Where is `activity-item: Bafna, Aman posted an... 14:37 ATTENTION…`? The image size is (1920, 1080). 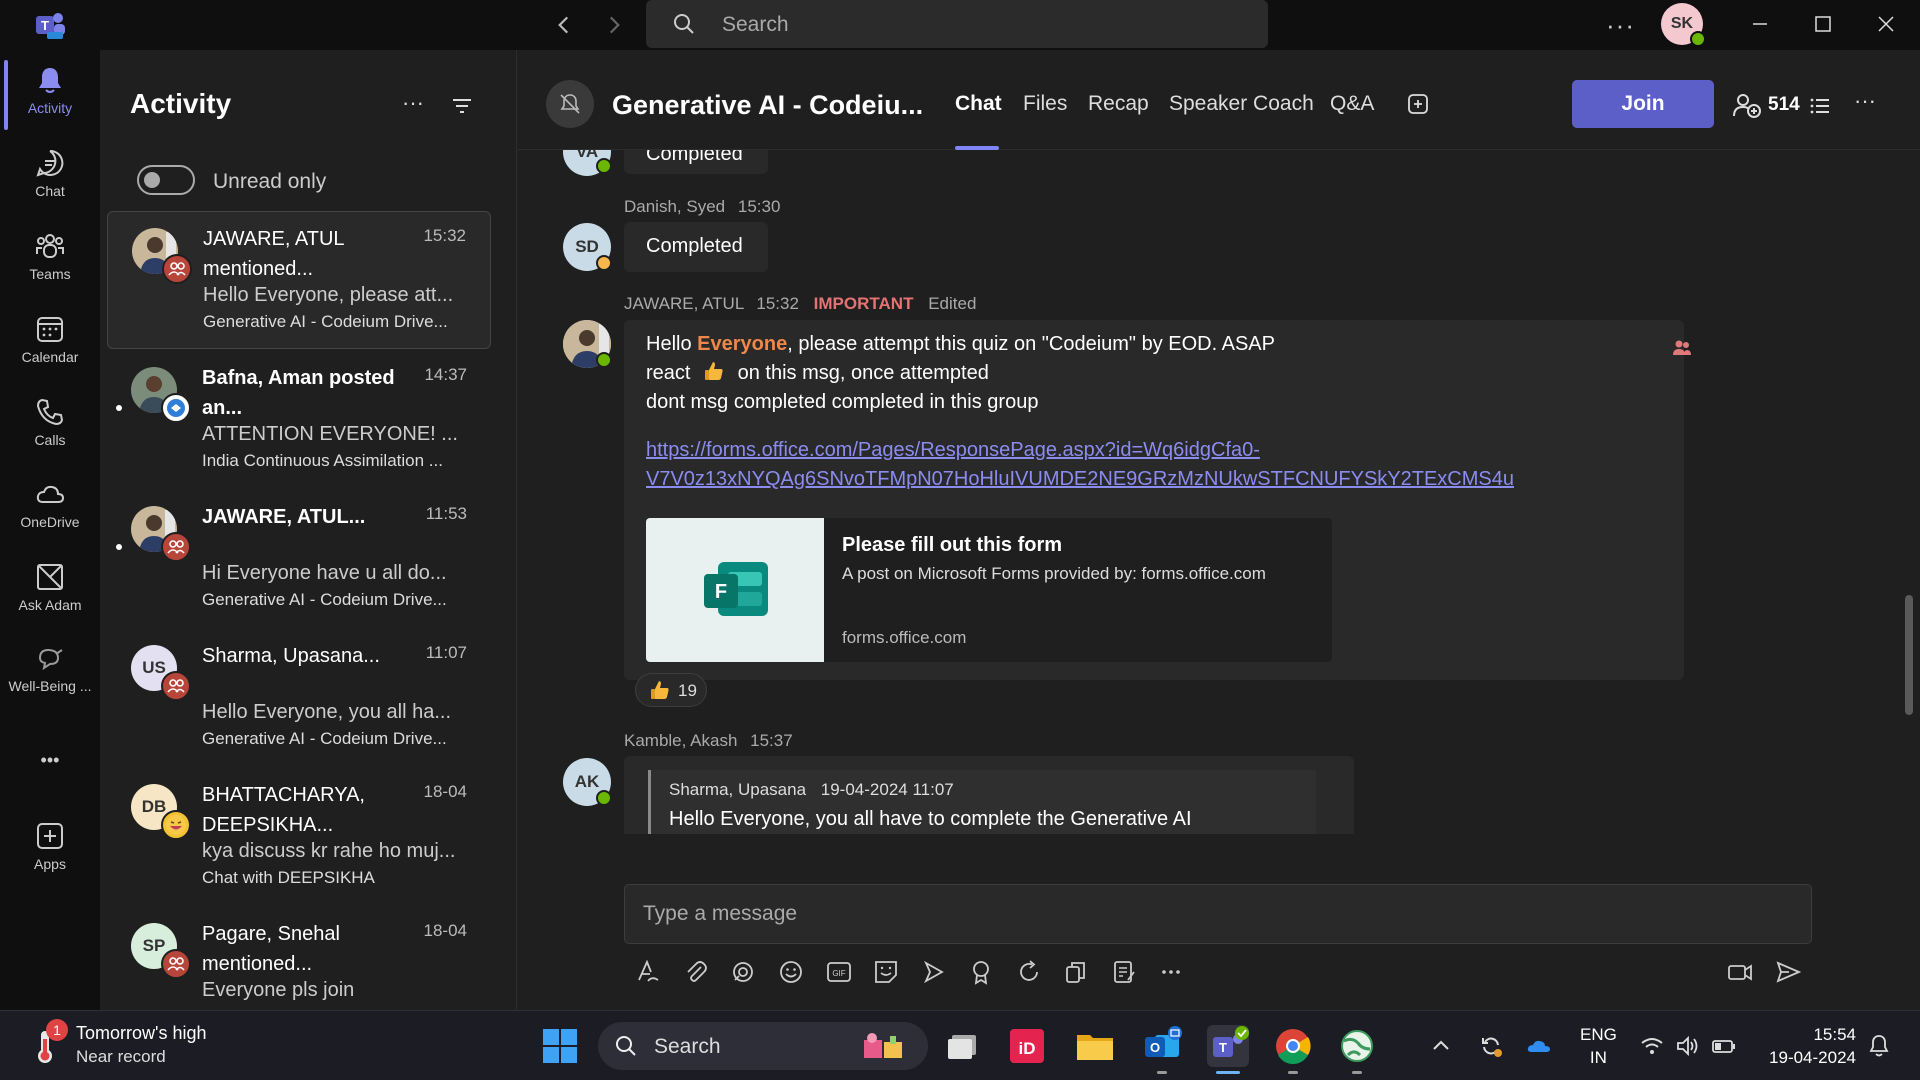 activity-item: Bafna, Aman posted an... 14:37 ATTENTION… is located at coordinates (299, 420).